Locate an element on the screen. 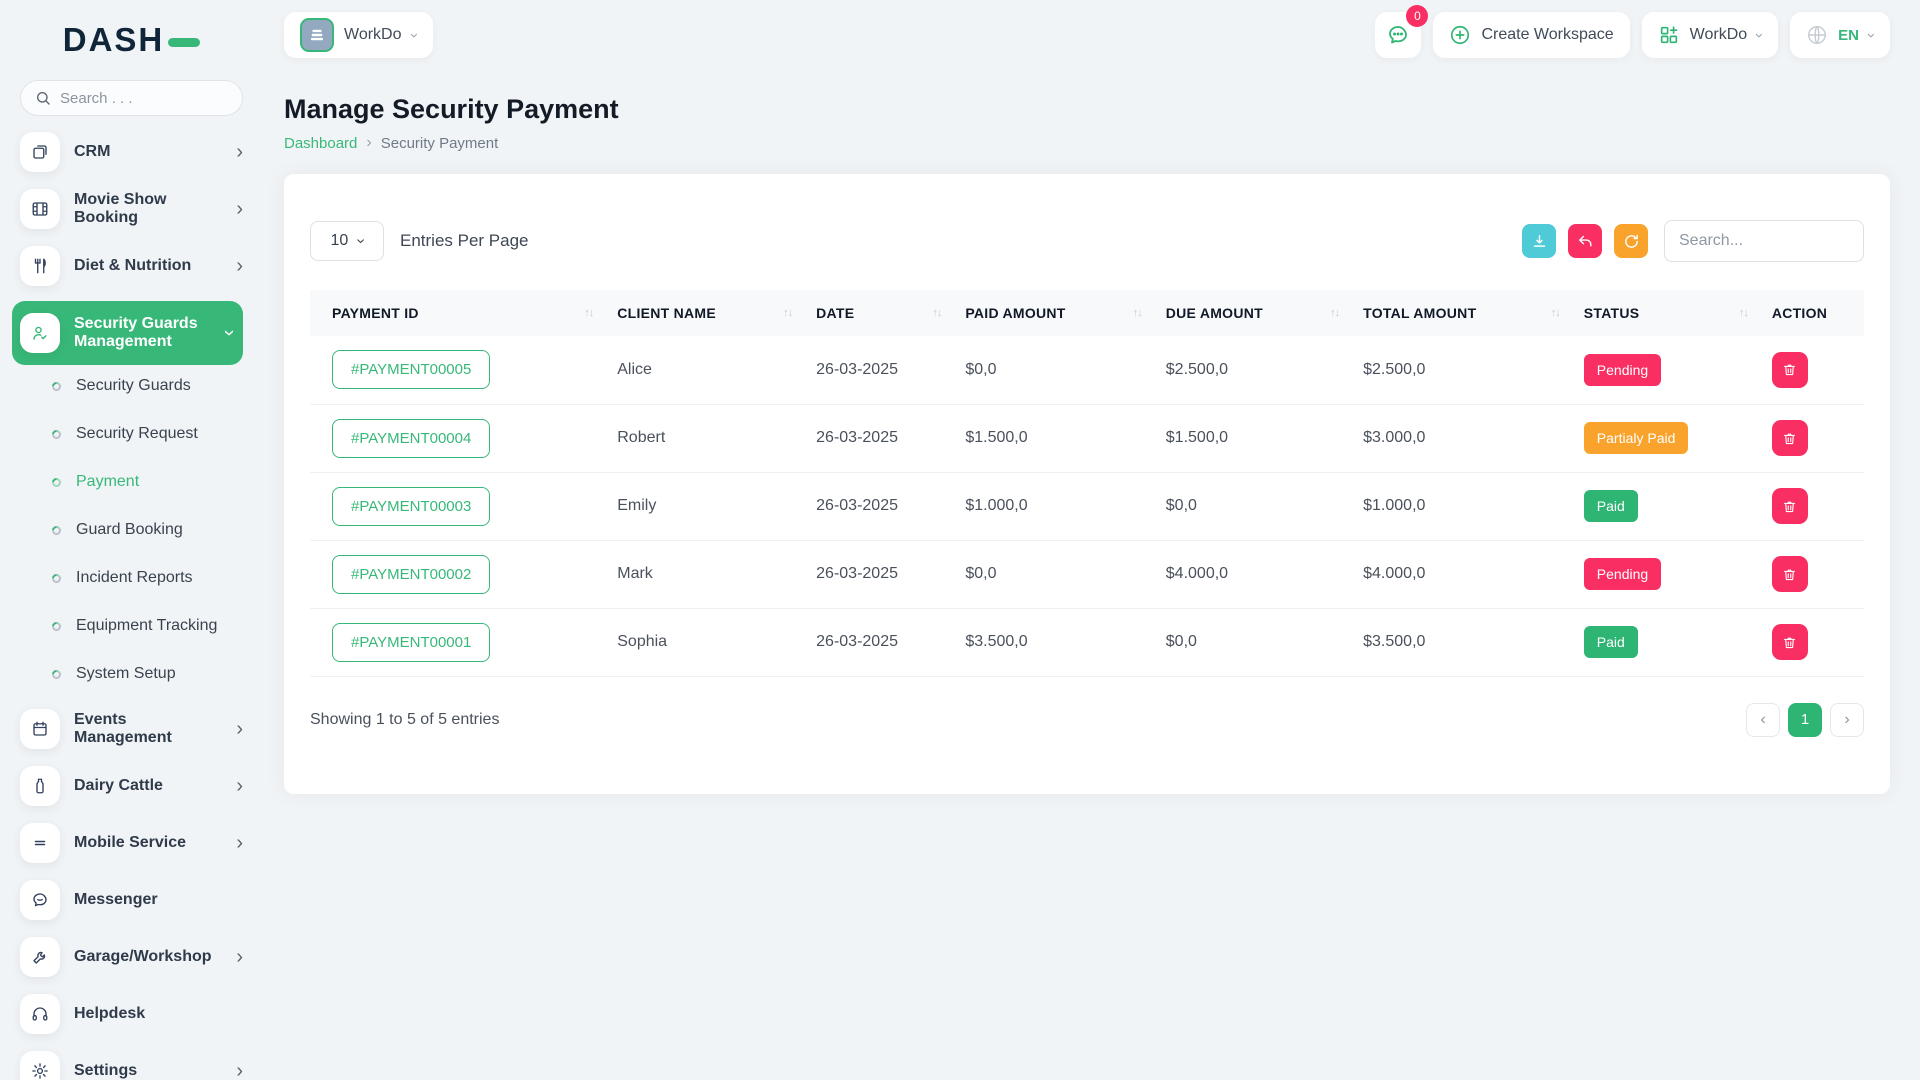  sidebar-item-diet-nutrition: Diet & Nutrition › is located at coordinates (131, 266).